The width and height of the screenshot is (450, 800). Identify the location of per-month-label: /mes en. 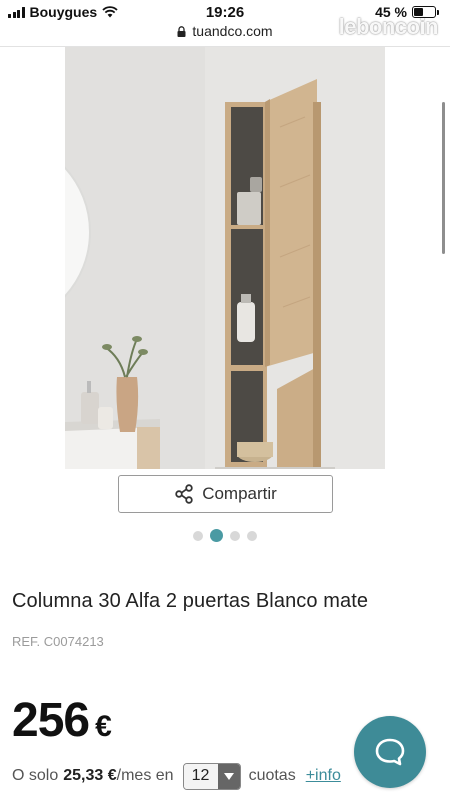
(145, 775).